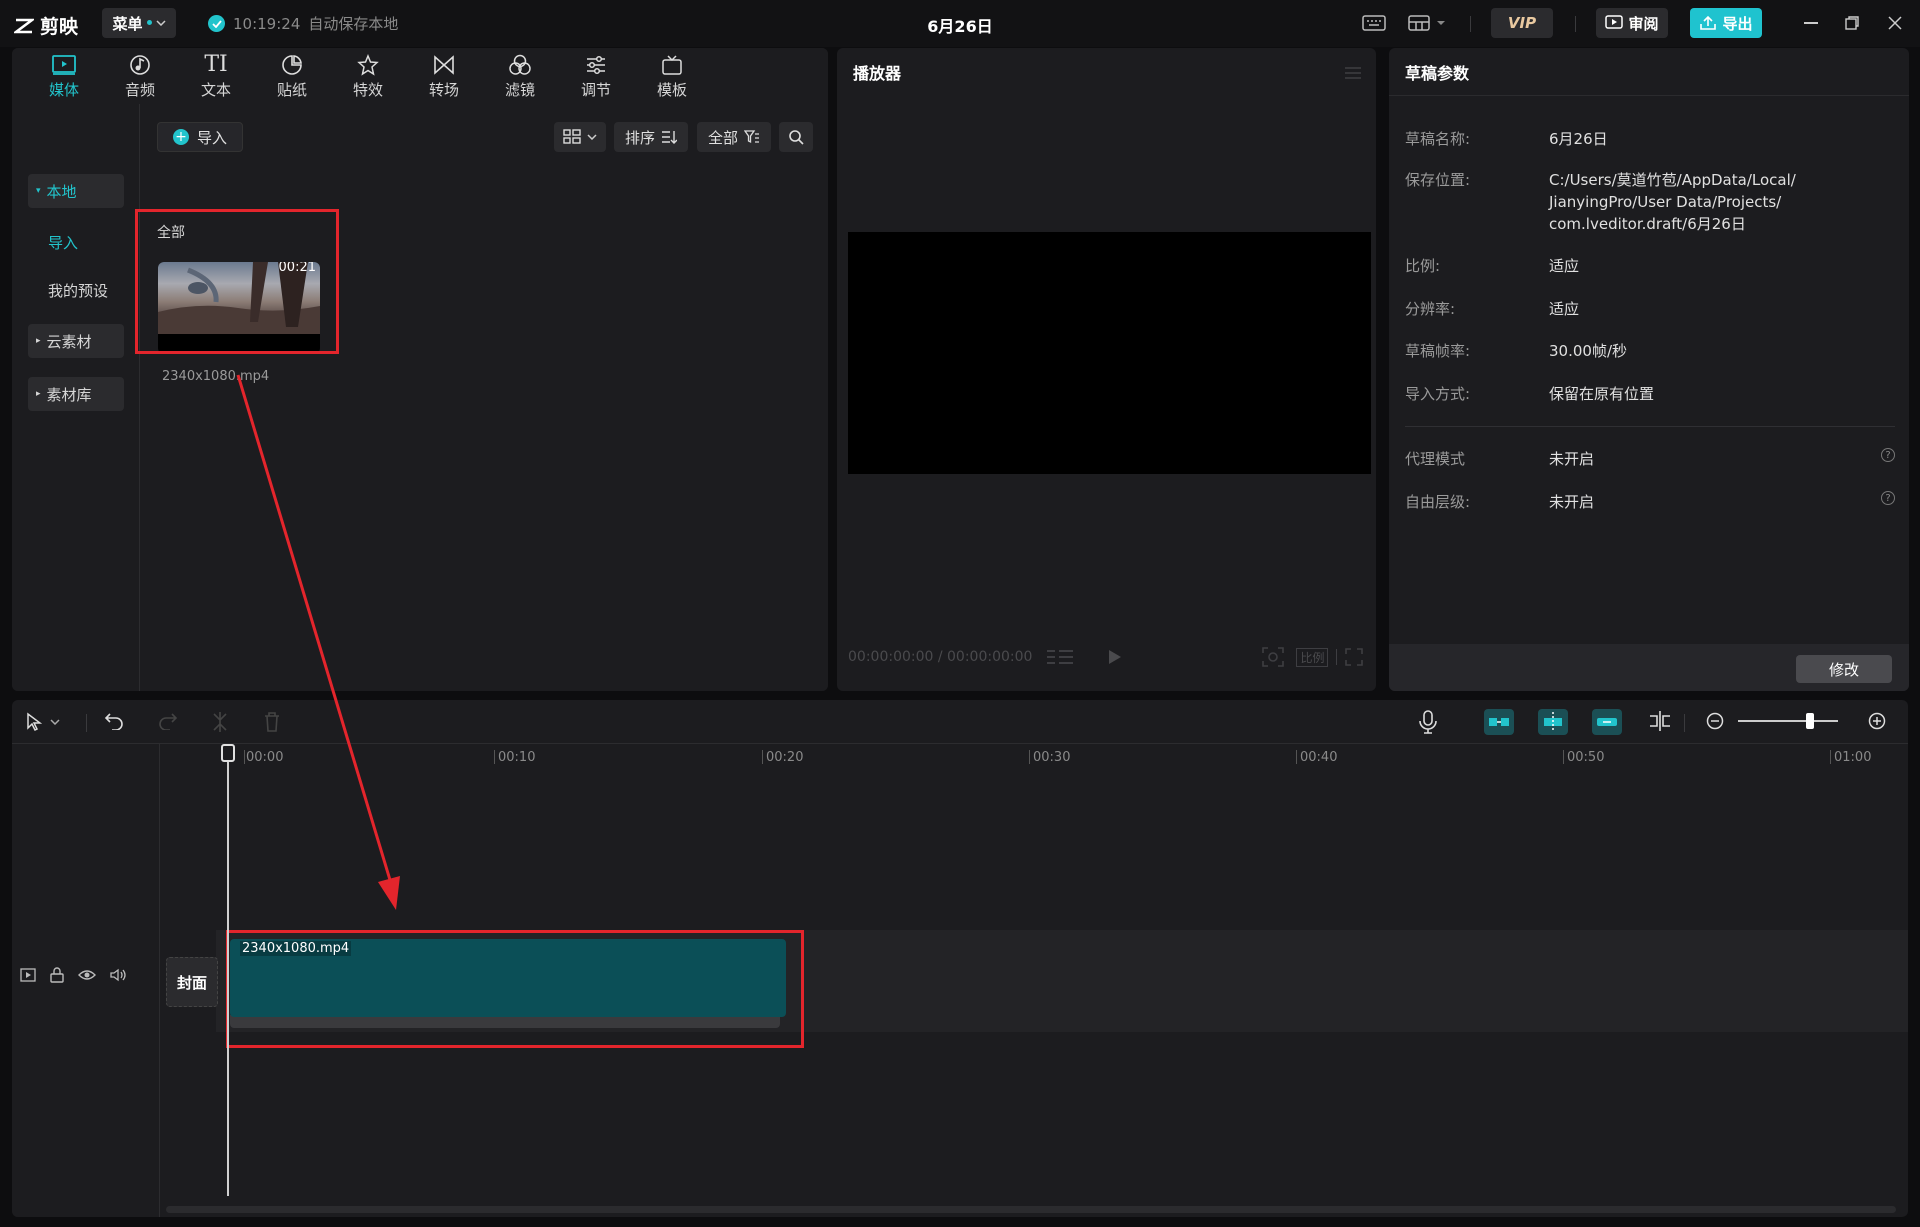 The height and width of the screenshot is (1227, 1920). What do you see at coordinates (168, 721) in the screenshot?
I see `redo-icon` at bounding box center [168, 721].